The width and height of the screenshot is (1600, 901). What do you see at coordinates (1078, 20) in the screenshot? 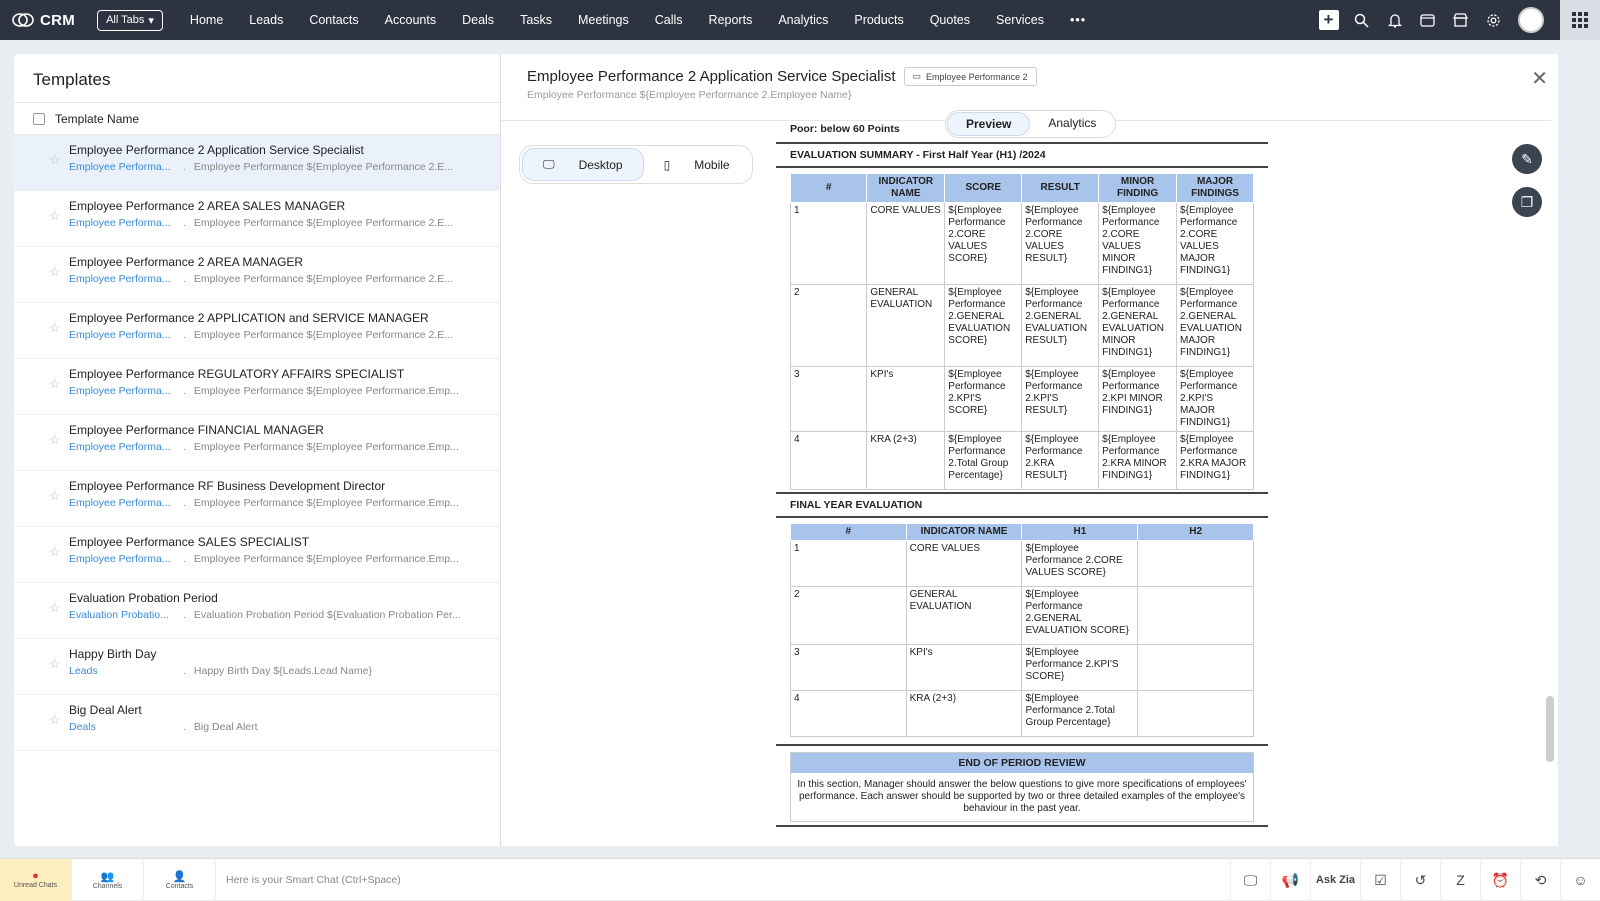
I see `more-tabs-icon: •••` at bounding box center [1078, 20].